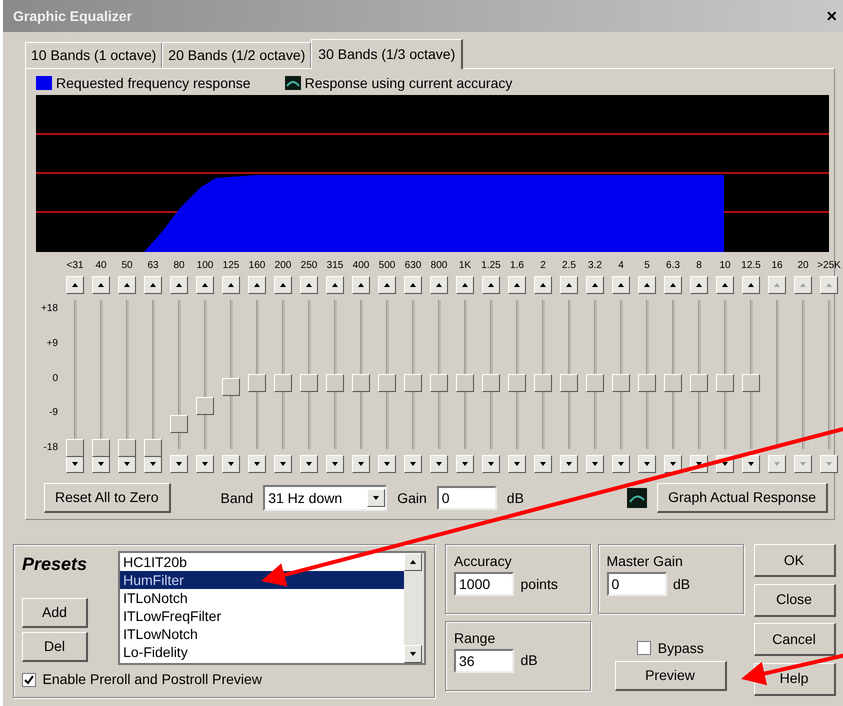  What do you see at coordinates (55, 647) in the screenshot?
I see `delete-button: Del` at bounding box center [55, 647].